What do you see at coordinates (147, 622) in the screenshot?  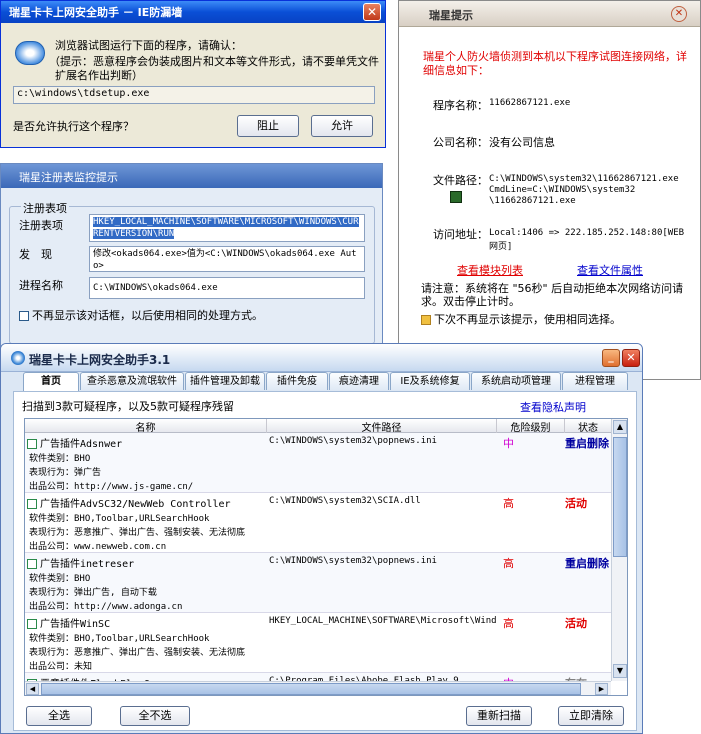 I see `row-title-cell: 广告插件WinSC` at bounding box center [147, 622].